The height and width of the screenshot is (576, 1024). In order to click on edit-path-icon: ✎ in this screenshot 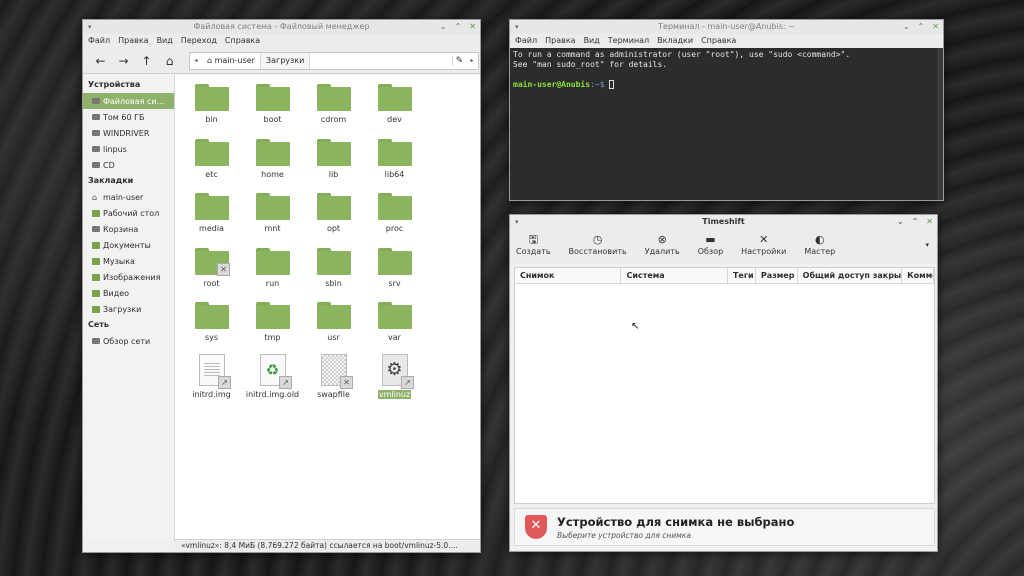, I will do `click(459, 60)`.